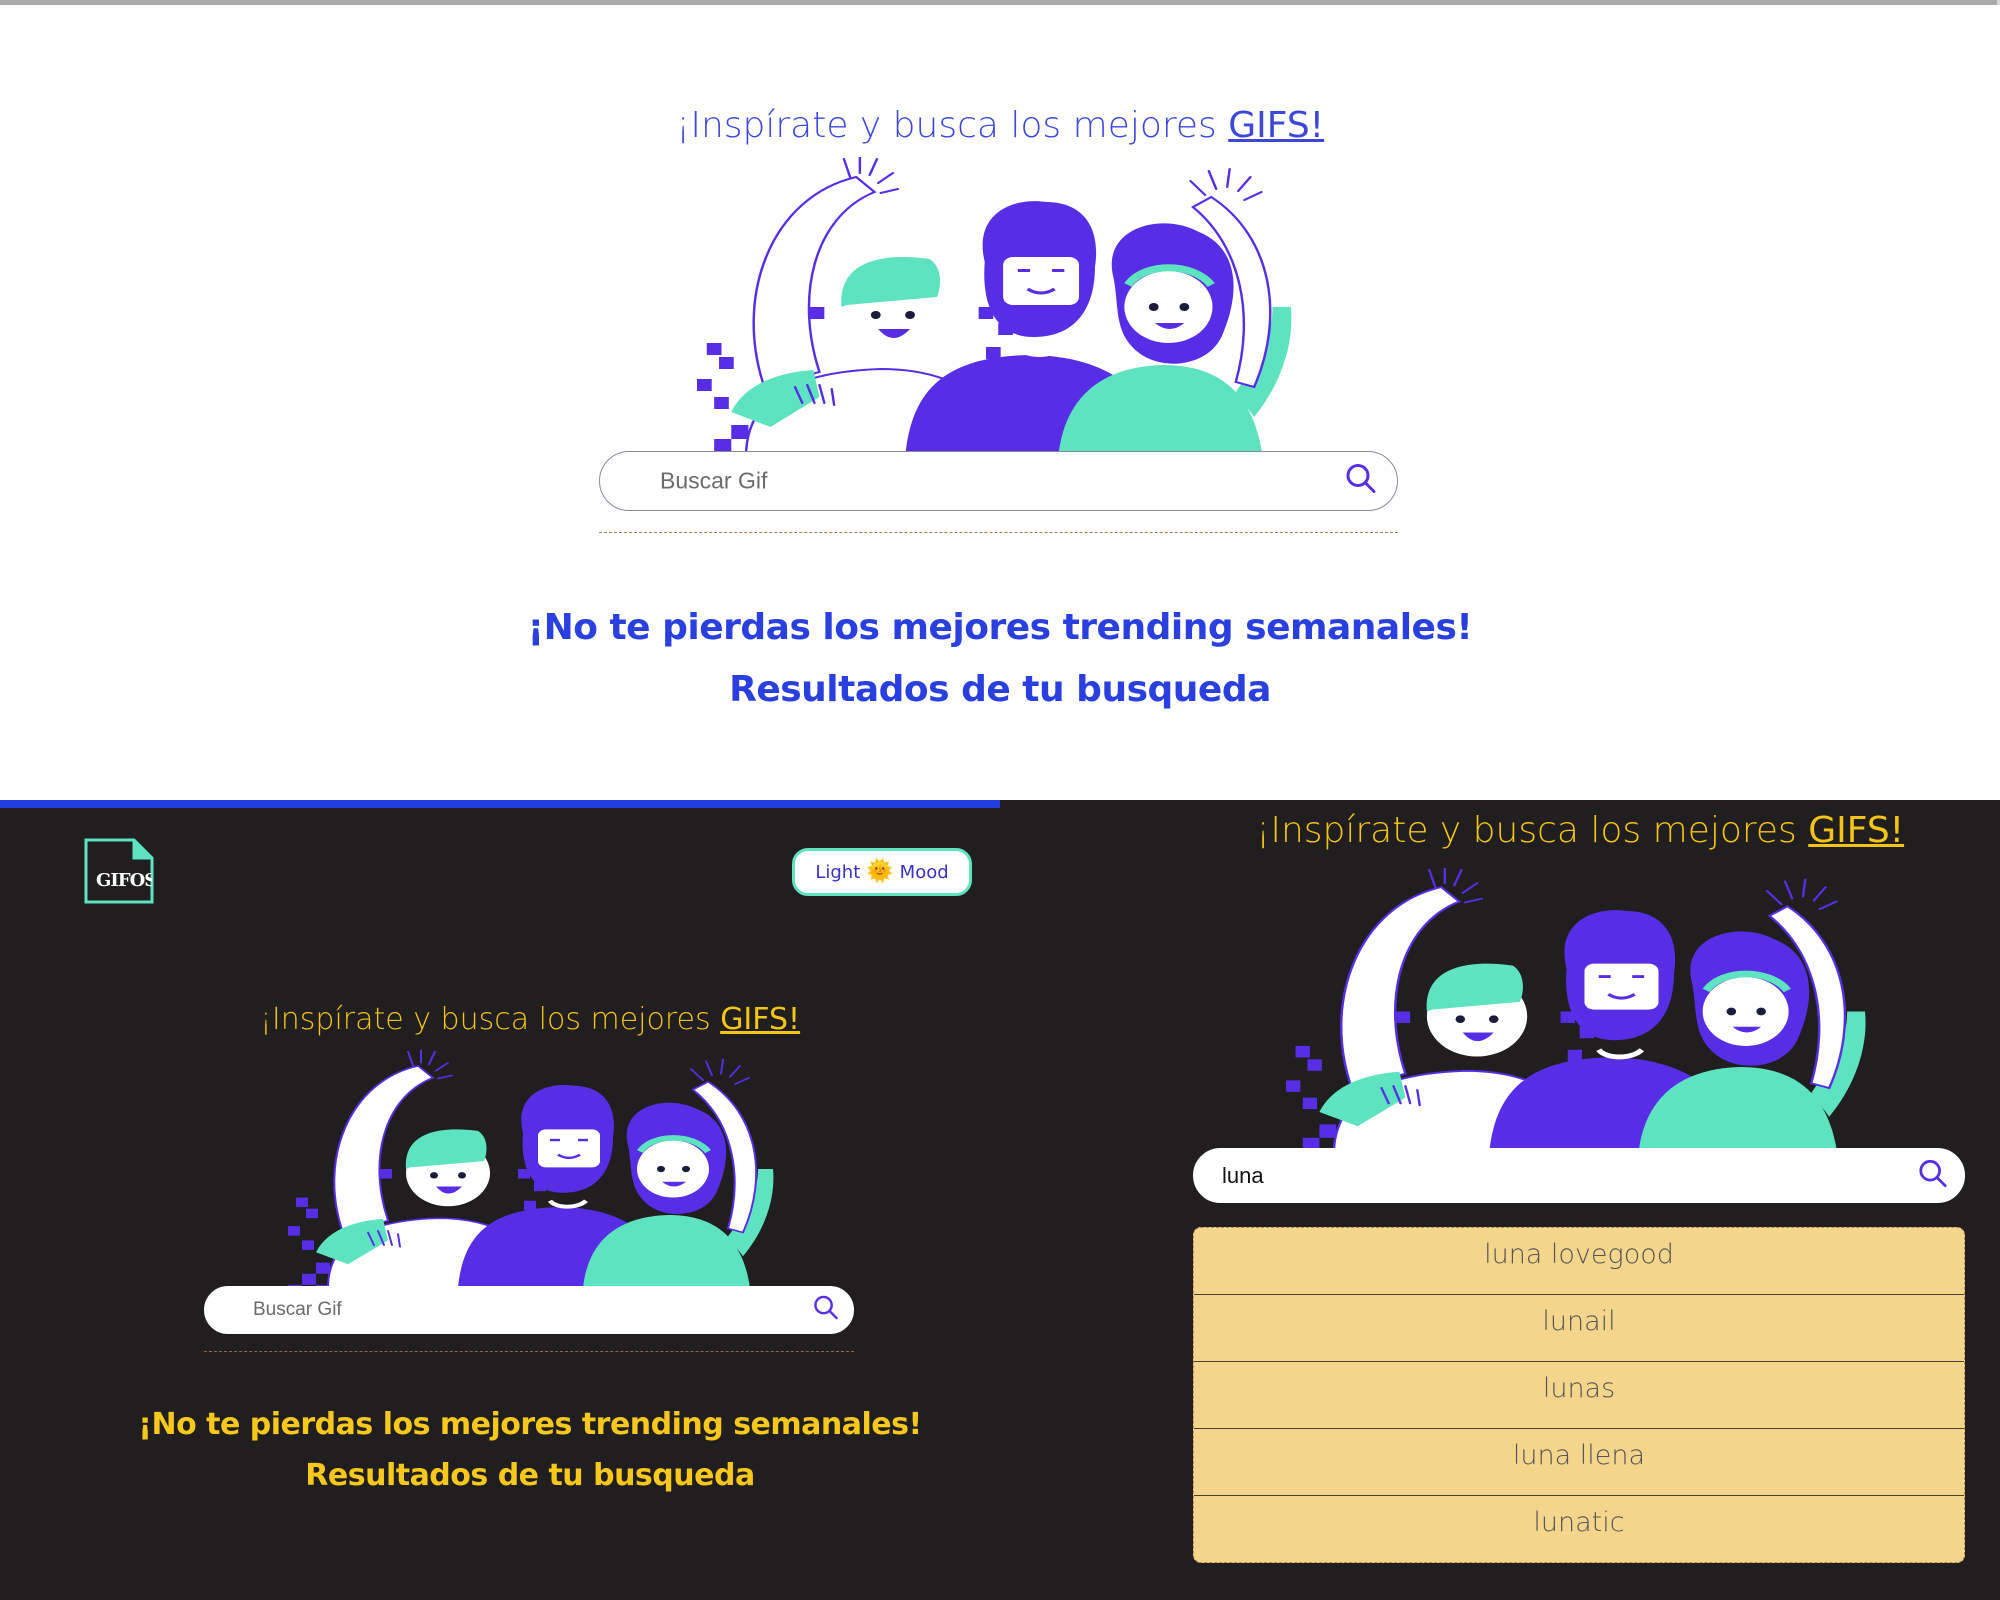 The height and width of the screenshot is (1600, 2000). What do you see at coordinates (124, 880) in the screenshot?
I see `logo-text: GIFOS` at bounding box center [124, 880].